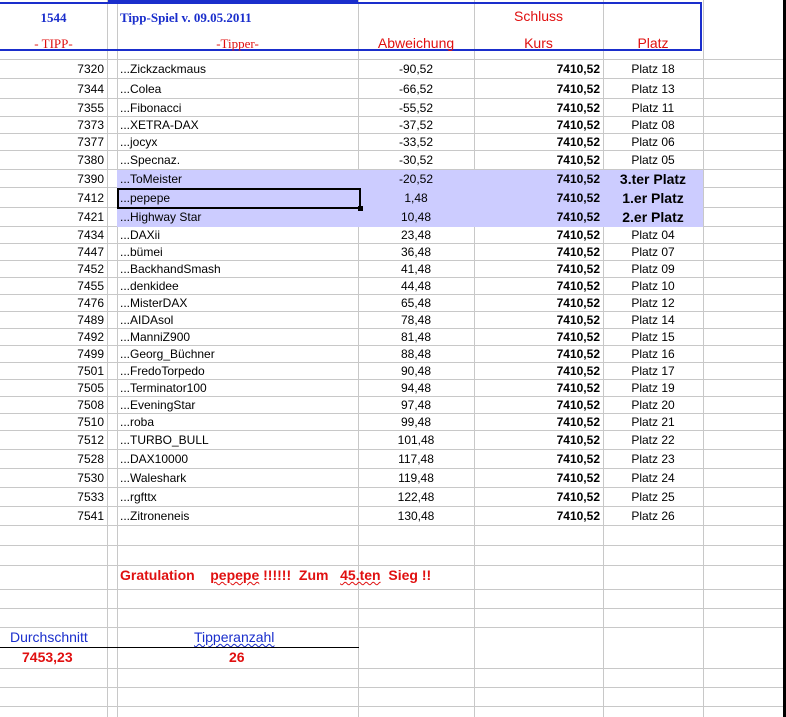 The image size is (786, 717). I want to click on cell-platz: Platz 12, so click(653, 303).